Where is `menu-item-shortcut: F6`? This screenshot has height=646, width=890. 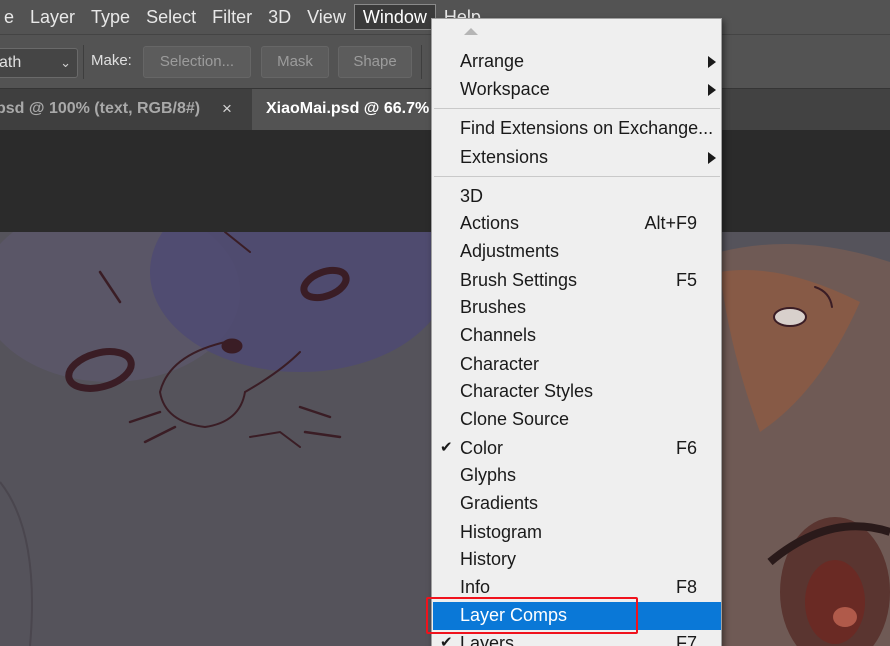
menu-item-shortcut: F6 is located at coordinates (686, 448).